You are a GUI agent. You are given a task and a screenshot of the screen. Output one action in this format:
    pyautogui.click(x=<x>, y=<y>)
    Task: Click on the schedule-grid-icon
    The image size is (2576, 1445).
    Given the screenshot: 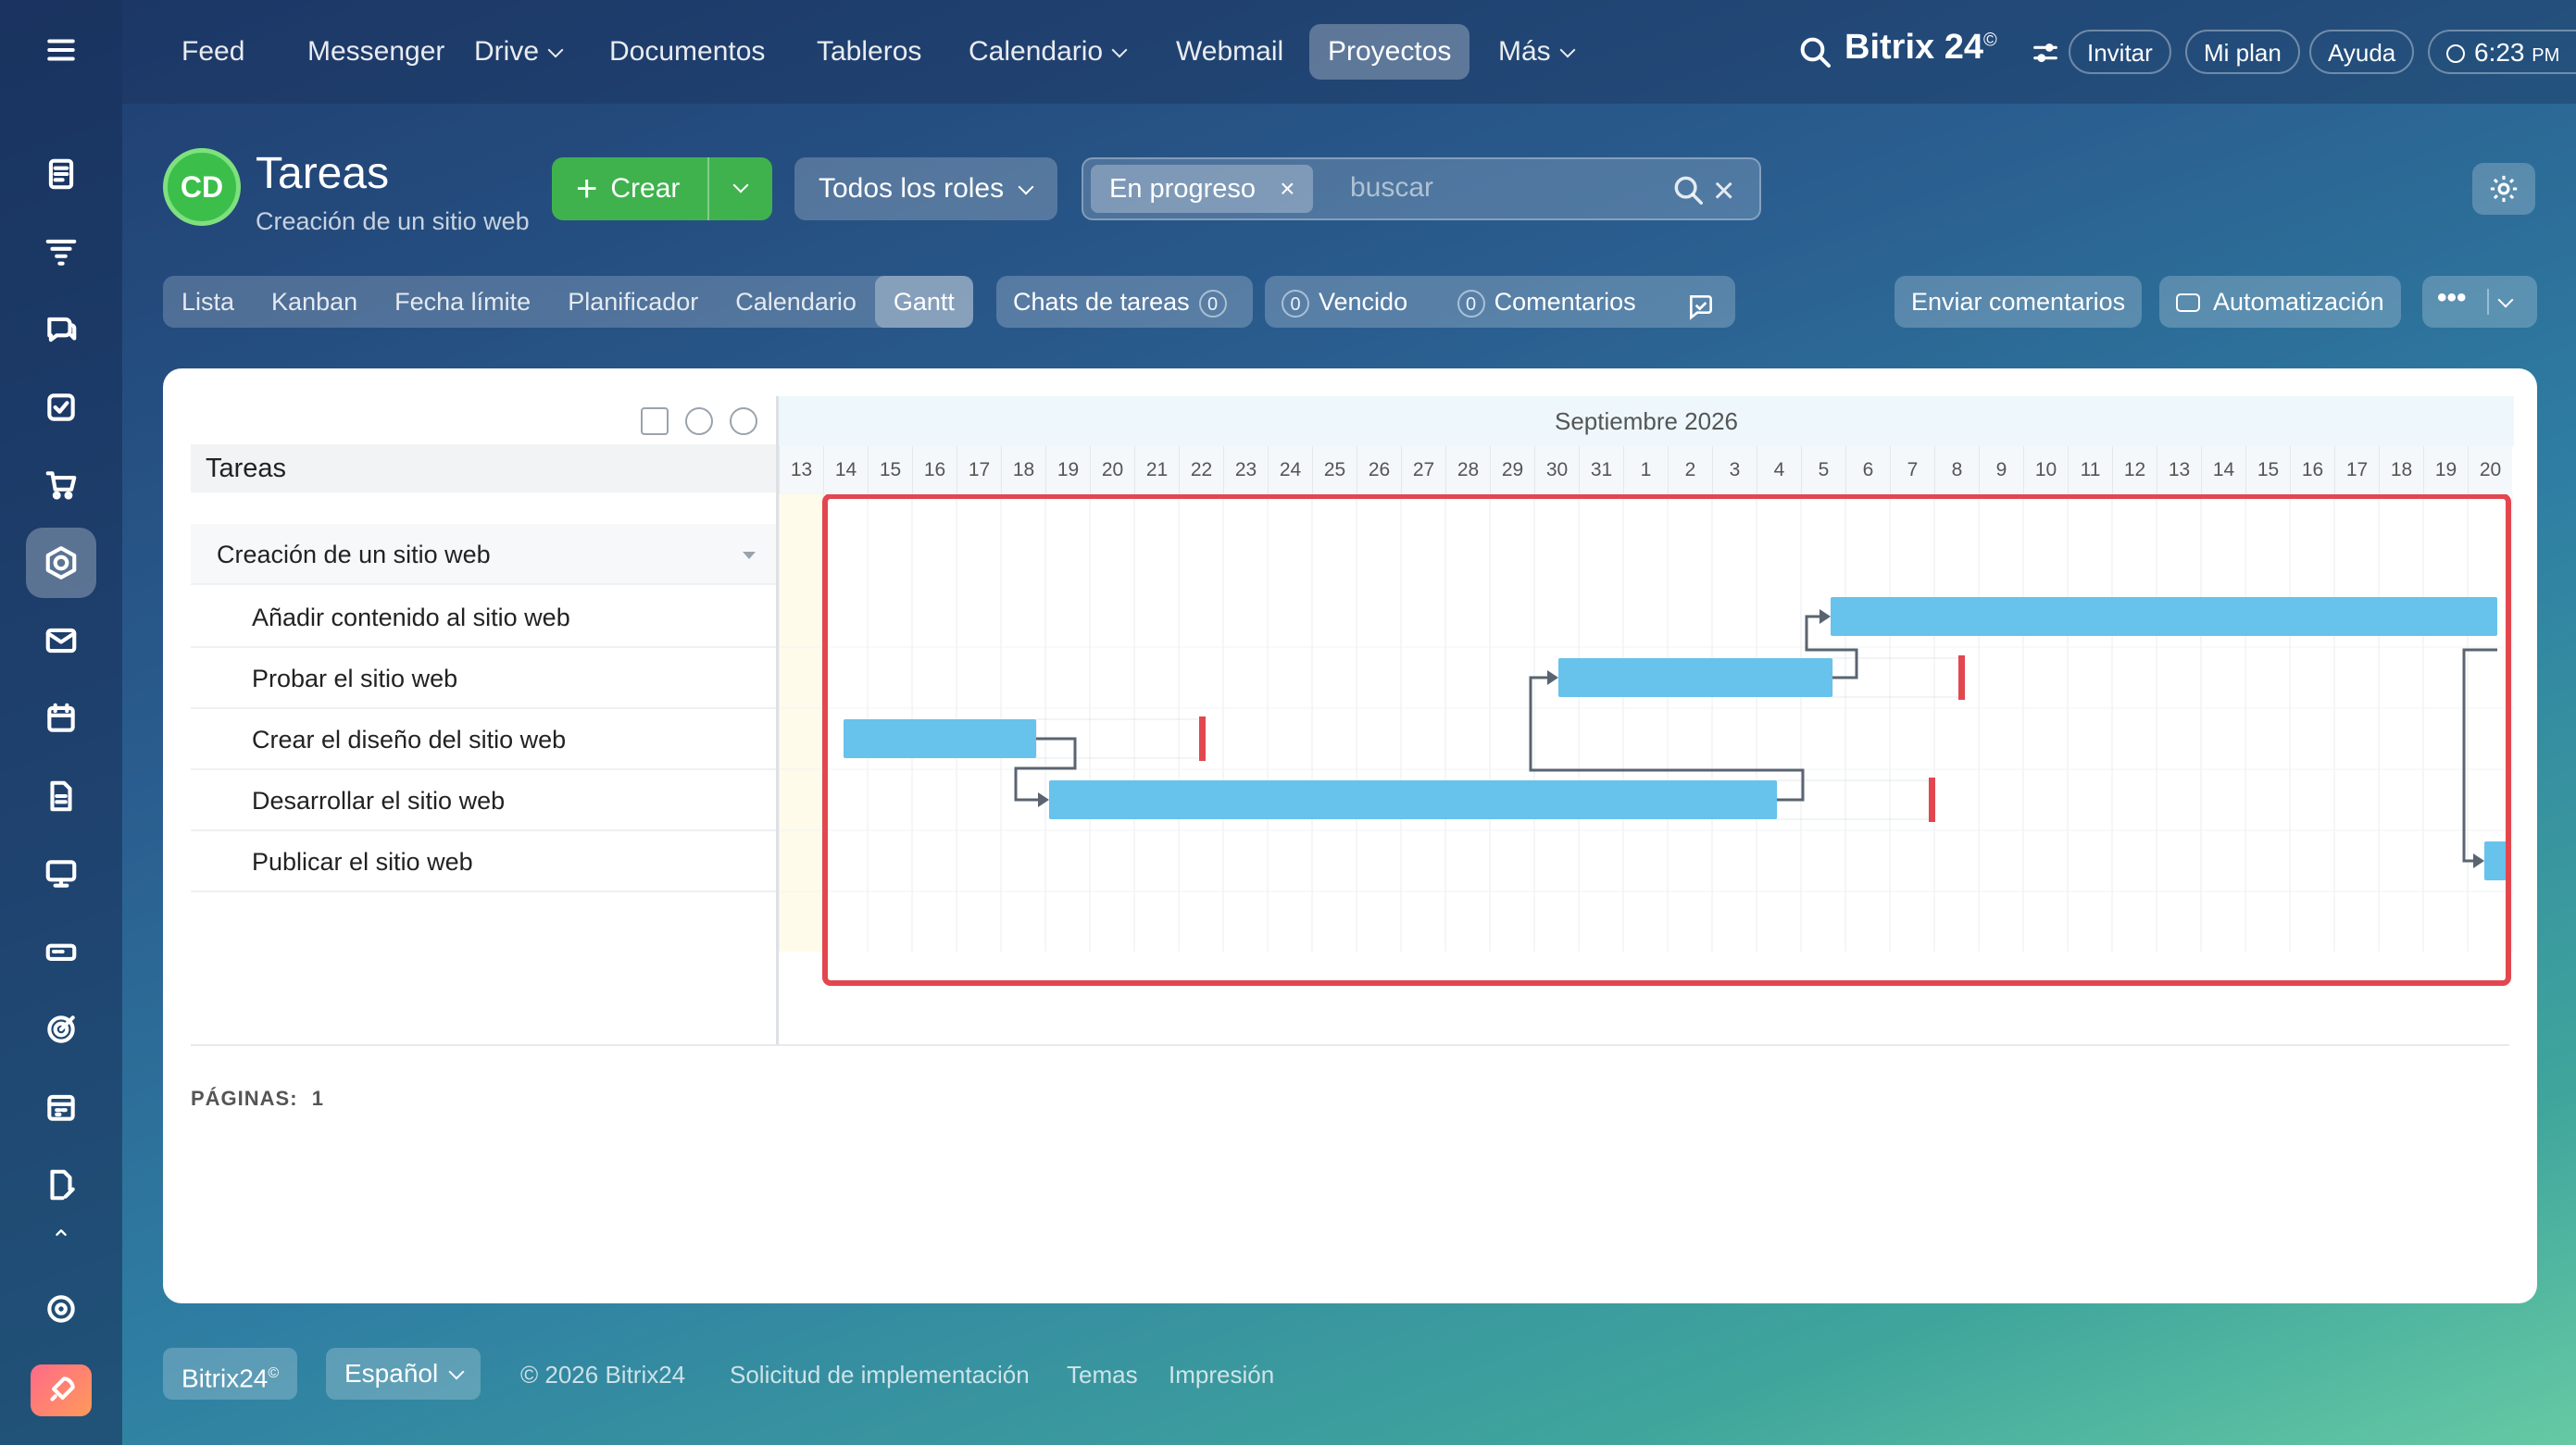 What is the action you would take?
    pyautogui.click(x=61, y=1107)
    